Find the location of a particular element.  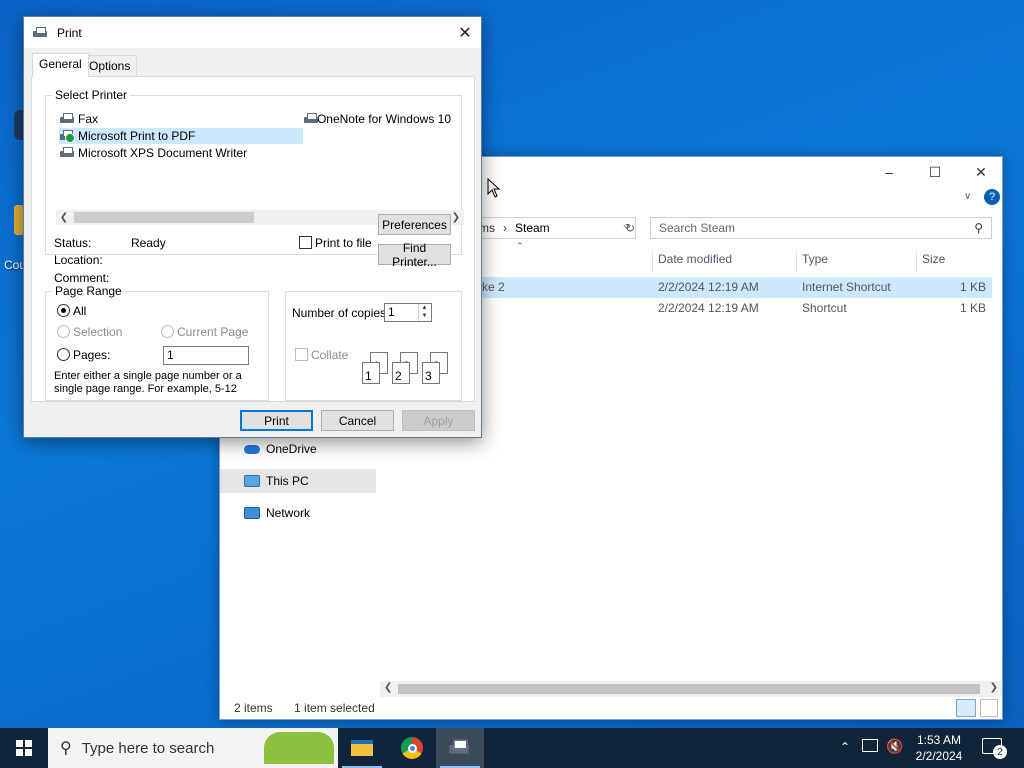

column-size: Size is located at coordinates (954, 261).